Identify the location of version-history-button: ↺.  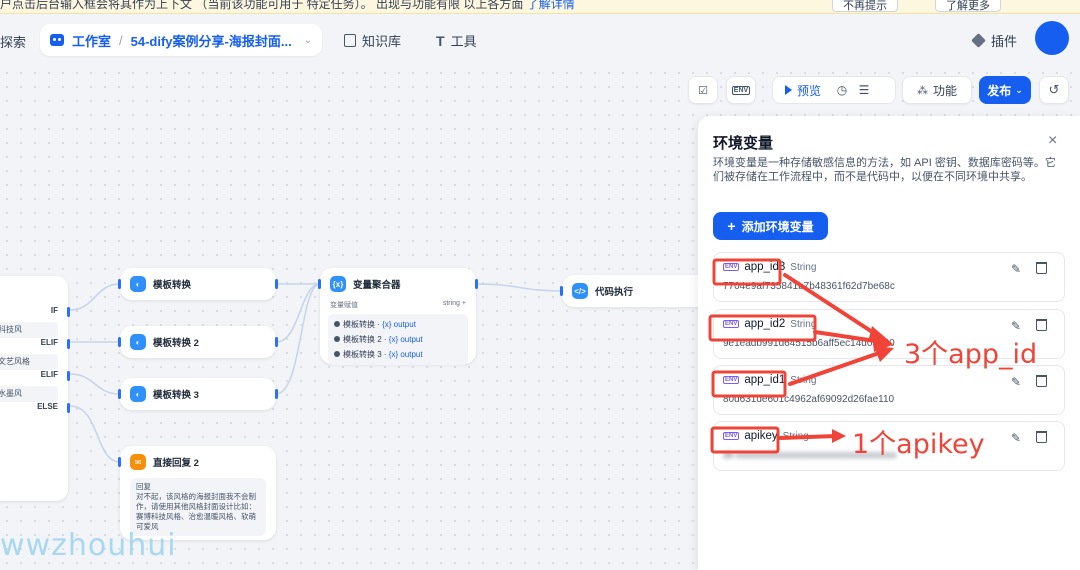
(1054, 90).